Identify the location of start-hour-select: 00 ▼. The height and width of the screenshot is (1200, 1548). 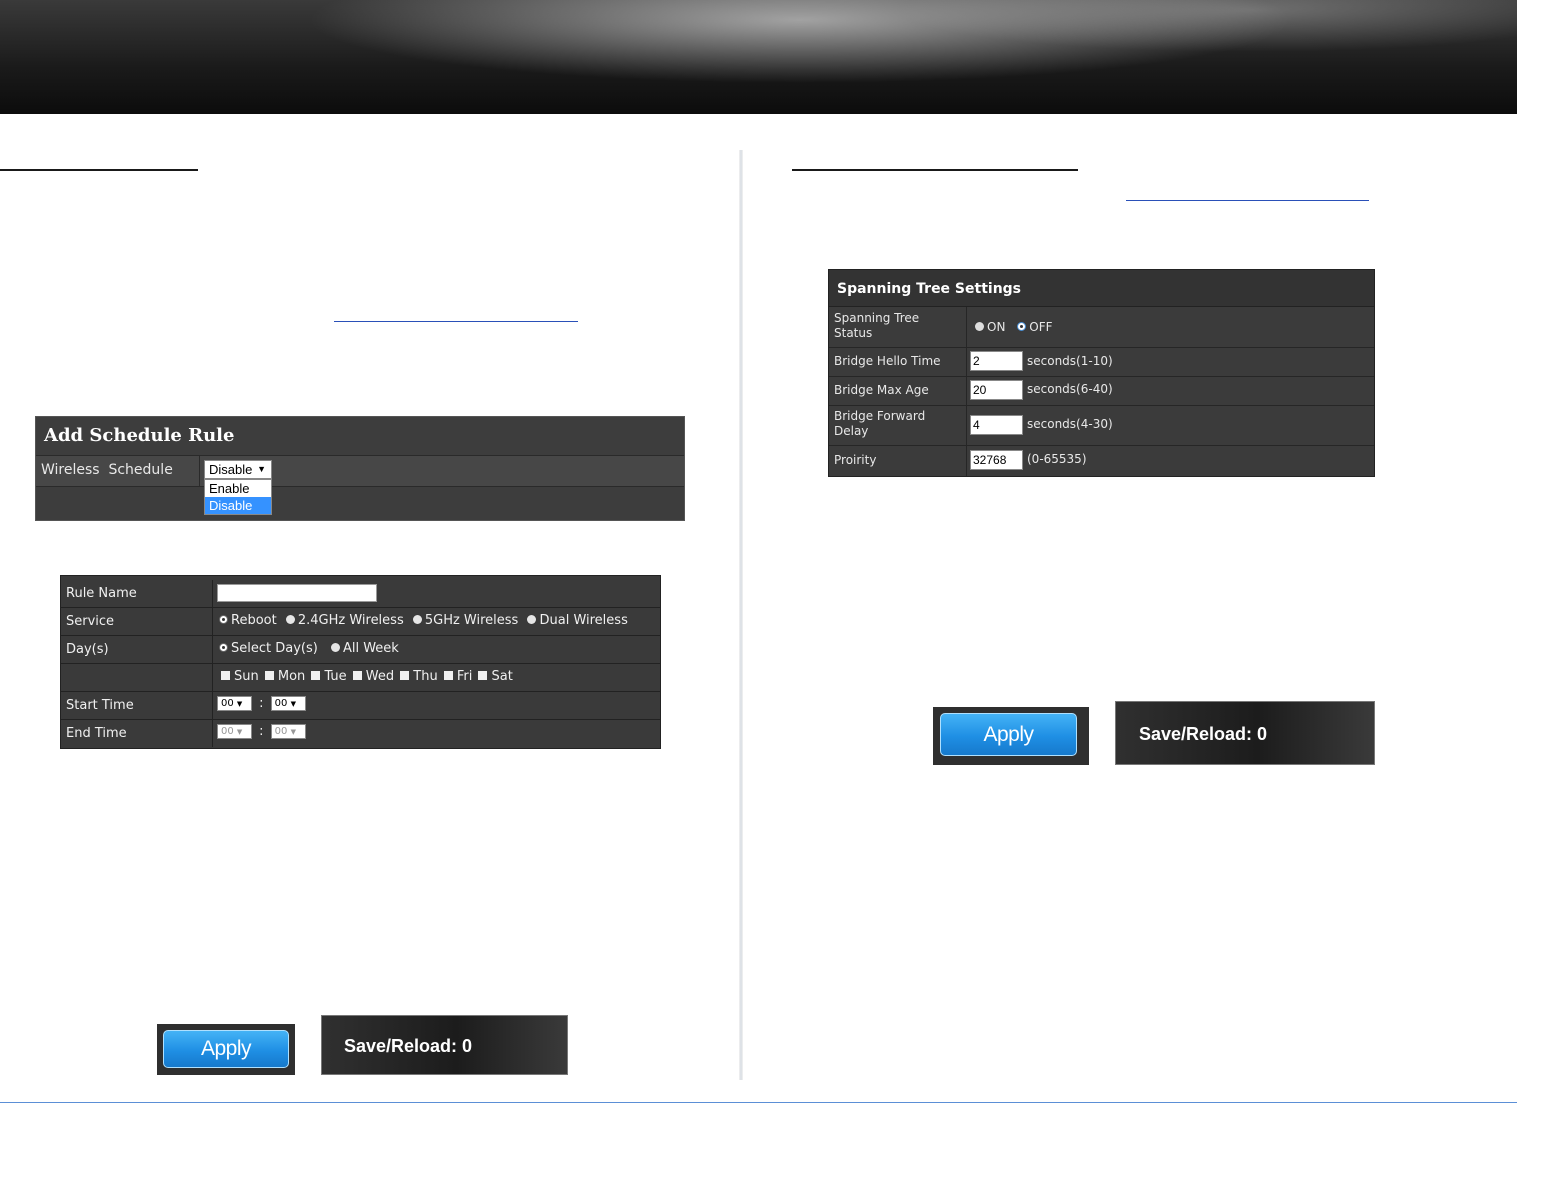
(234, 703).